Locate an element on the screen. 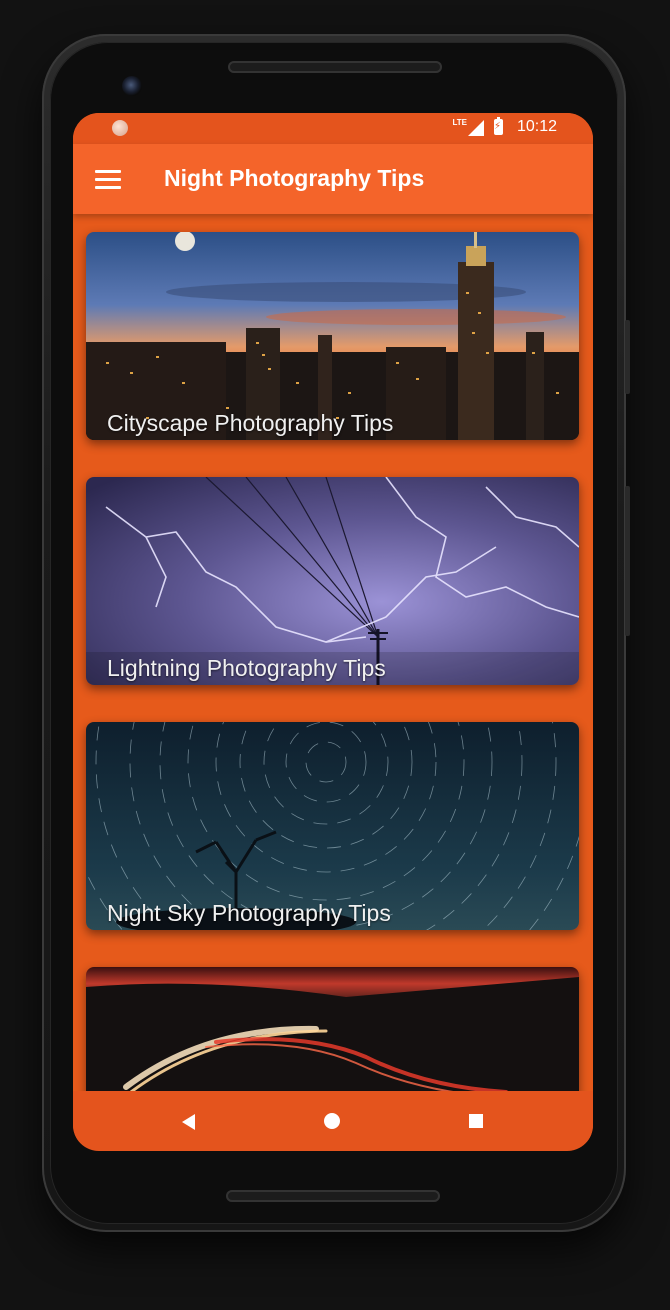  lightning-storm-image is located at coordinates (332, 581).